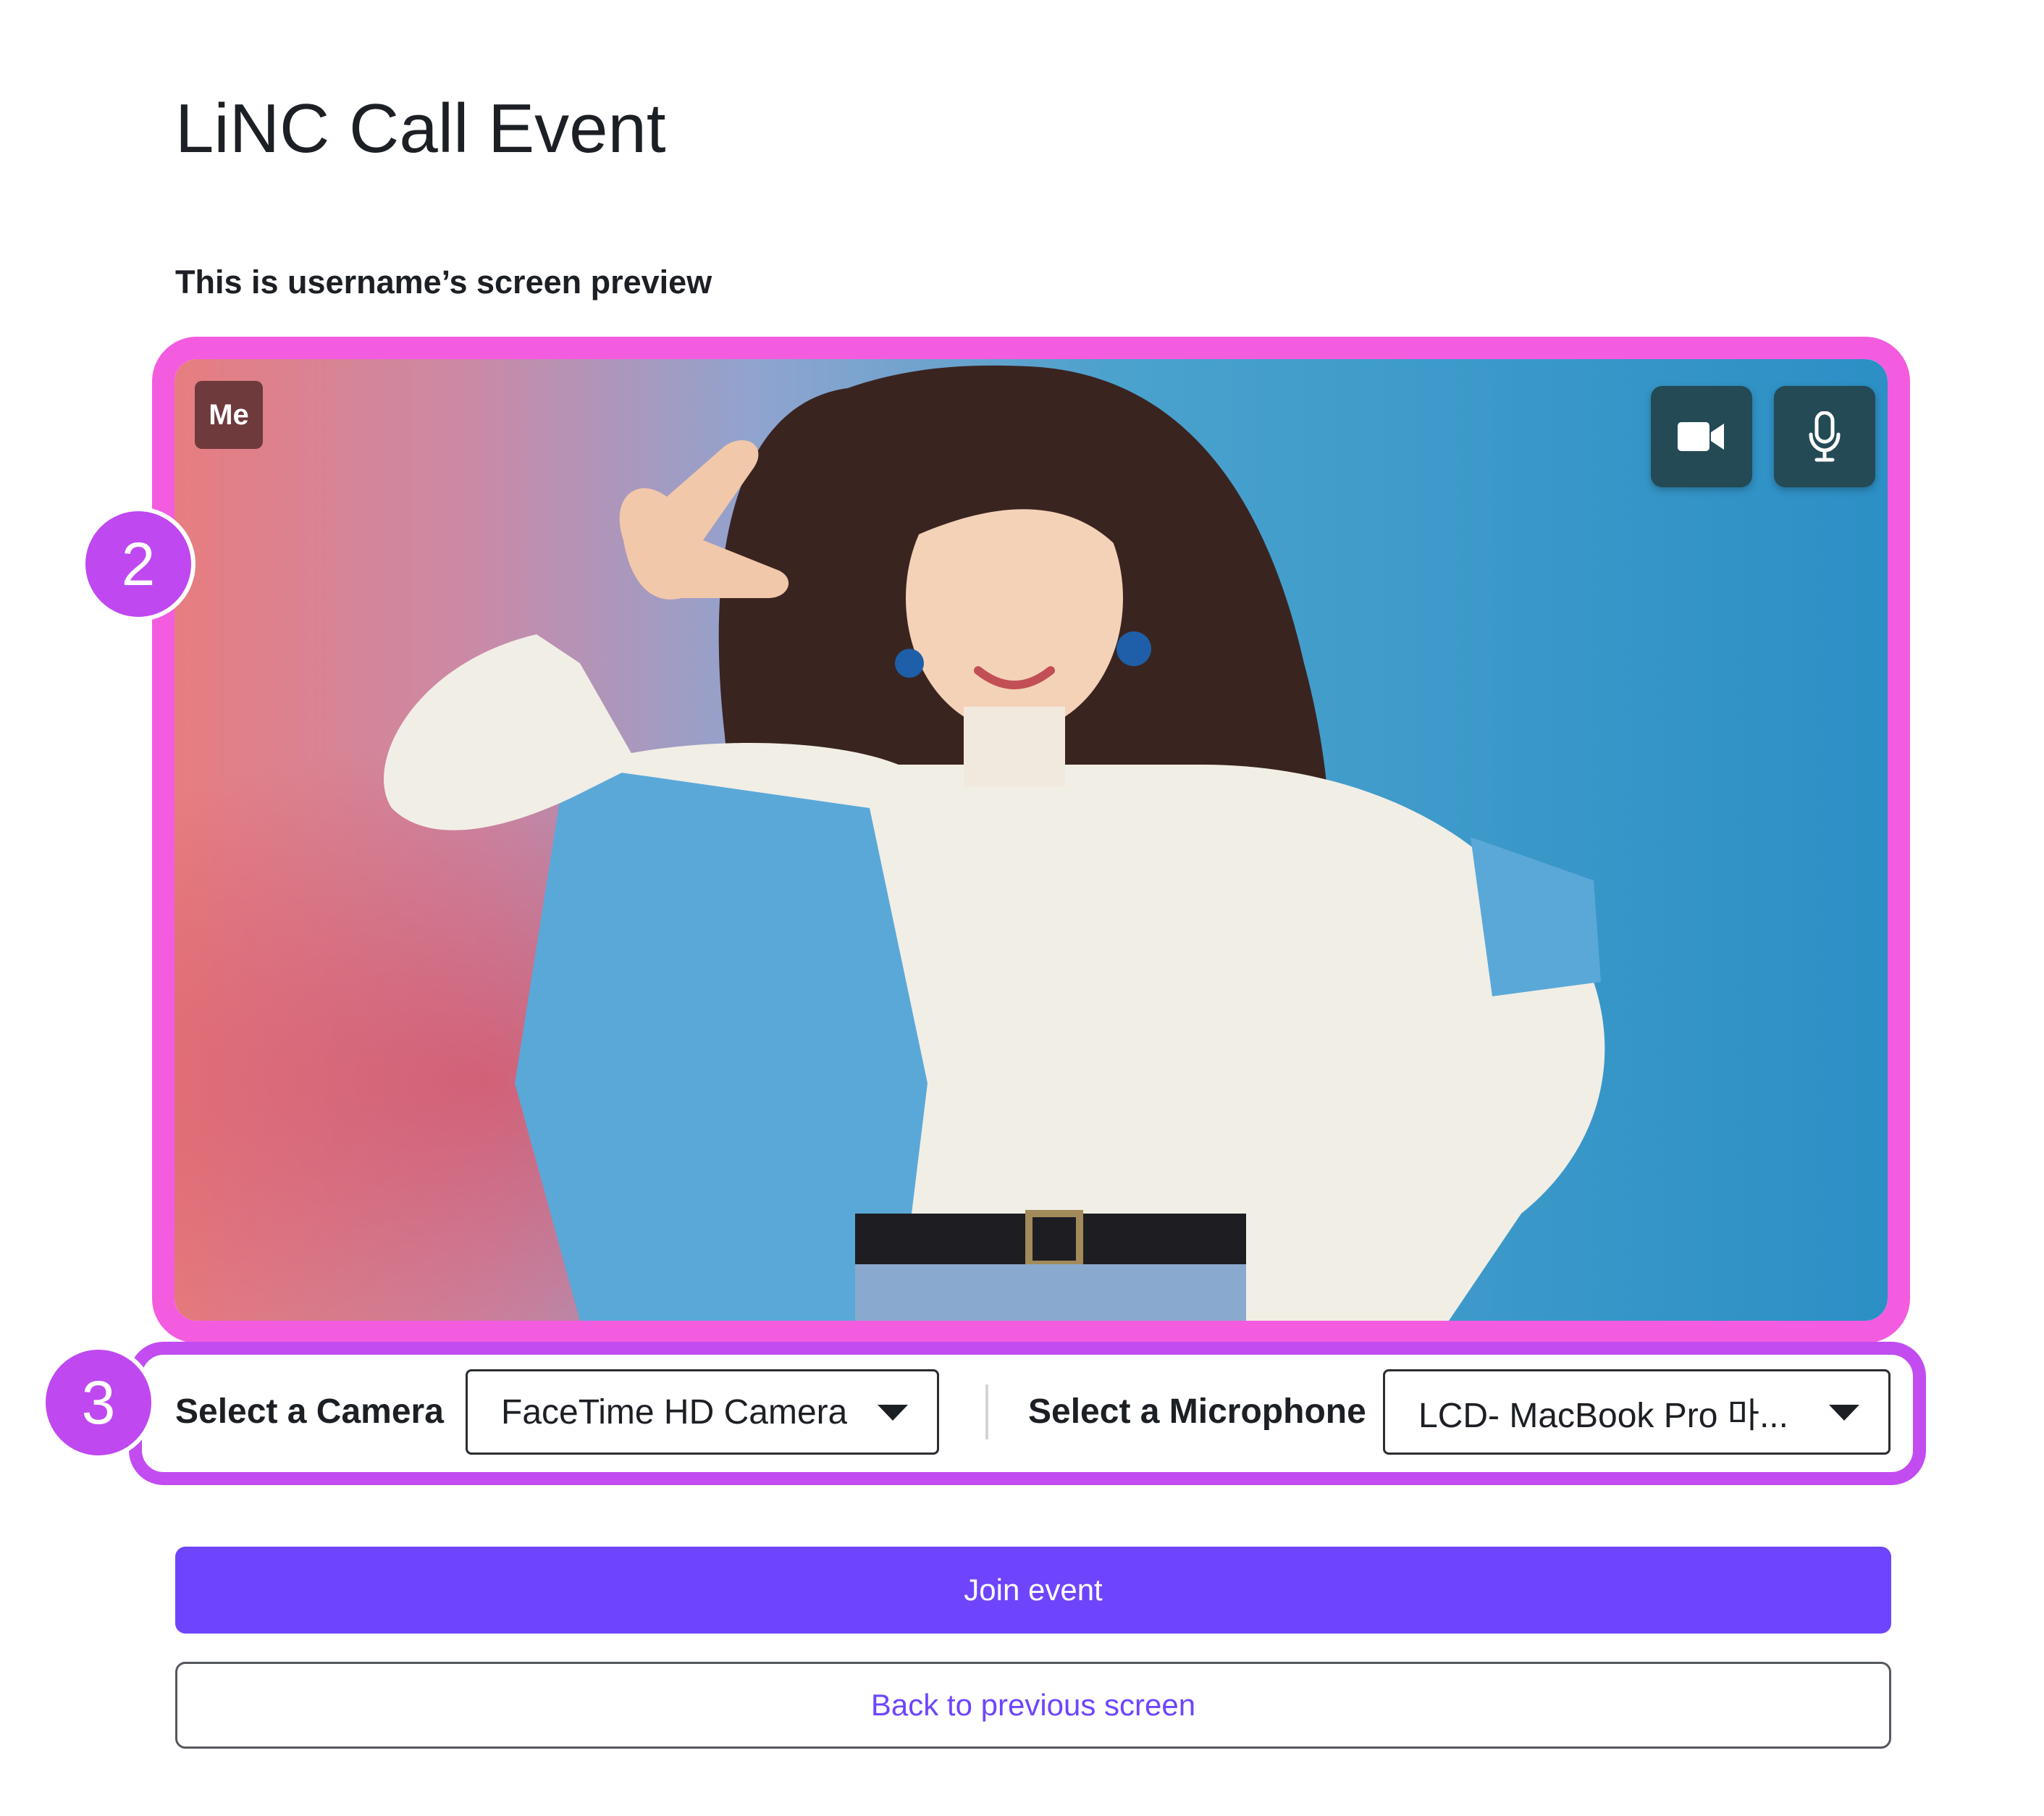 This screenshot has height=1816, width=2044. I want to click on device-divider, so click(986, 1411).